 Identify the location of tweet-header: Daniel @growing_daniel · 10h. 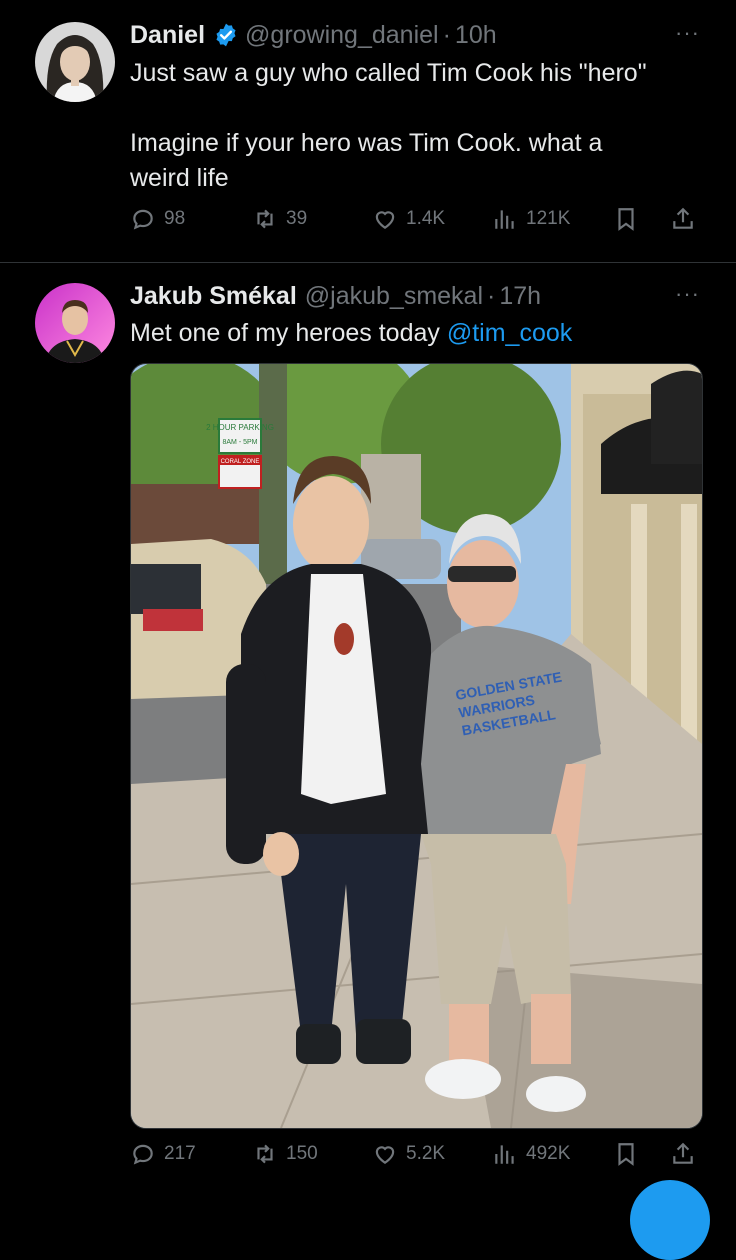
(313, 35).